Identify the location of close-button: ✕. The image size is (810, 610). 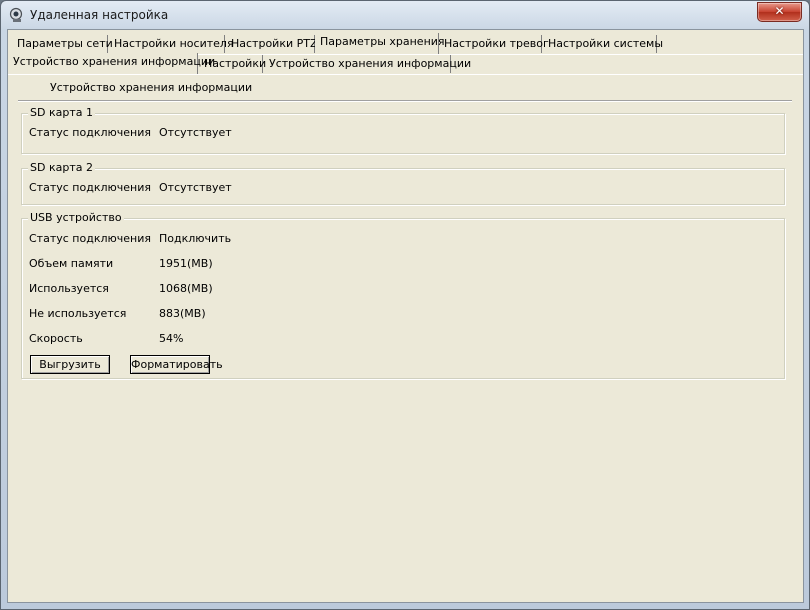
(779, 12).